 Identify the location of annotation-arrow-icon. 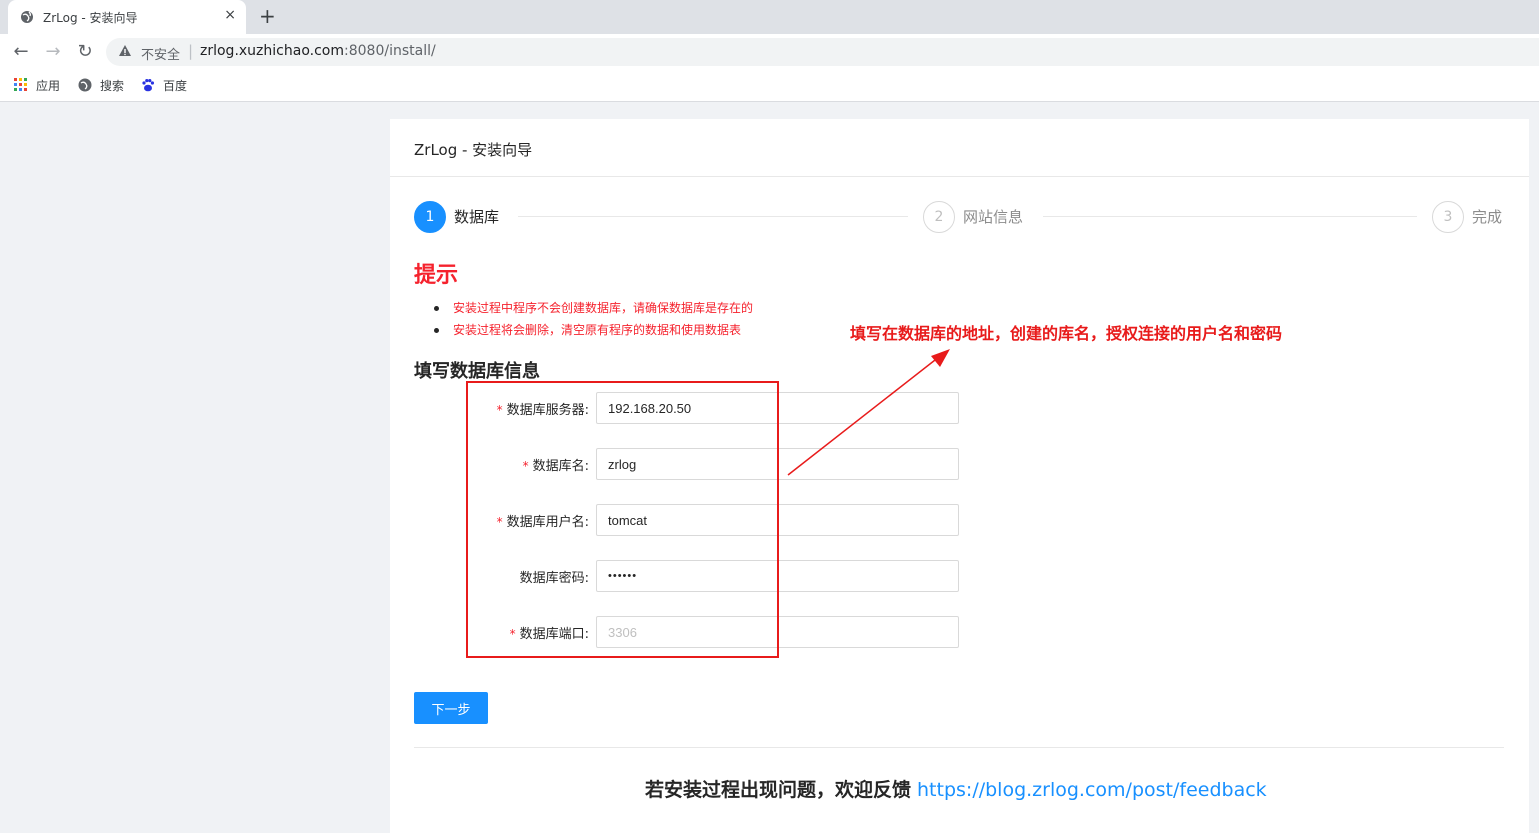
(868, 412).